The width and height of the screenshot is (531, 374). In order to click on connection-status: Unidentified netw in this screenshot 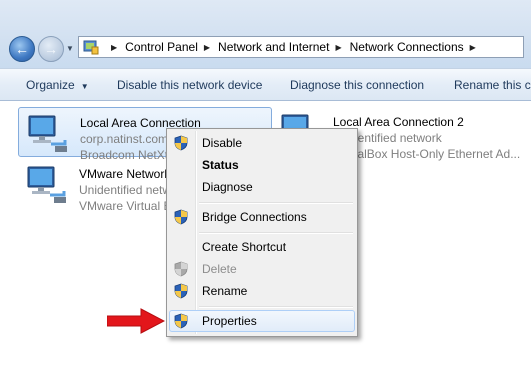, I will do `click(125, 190)`.